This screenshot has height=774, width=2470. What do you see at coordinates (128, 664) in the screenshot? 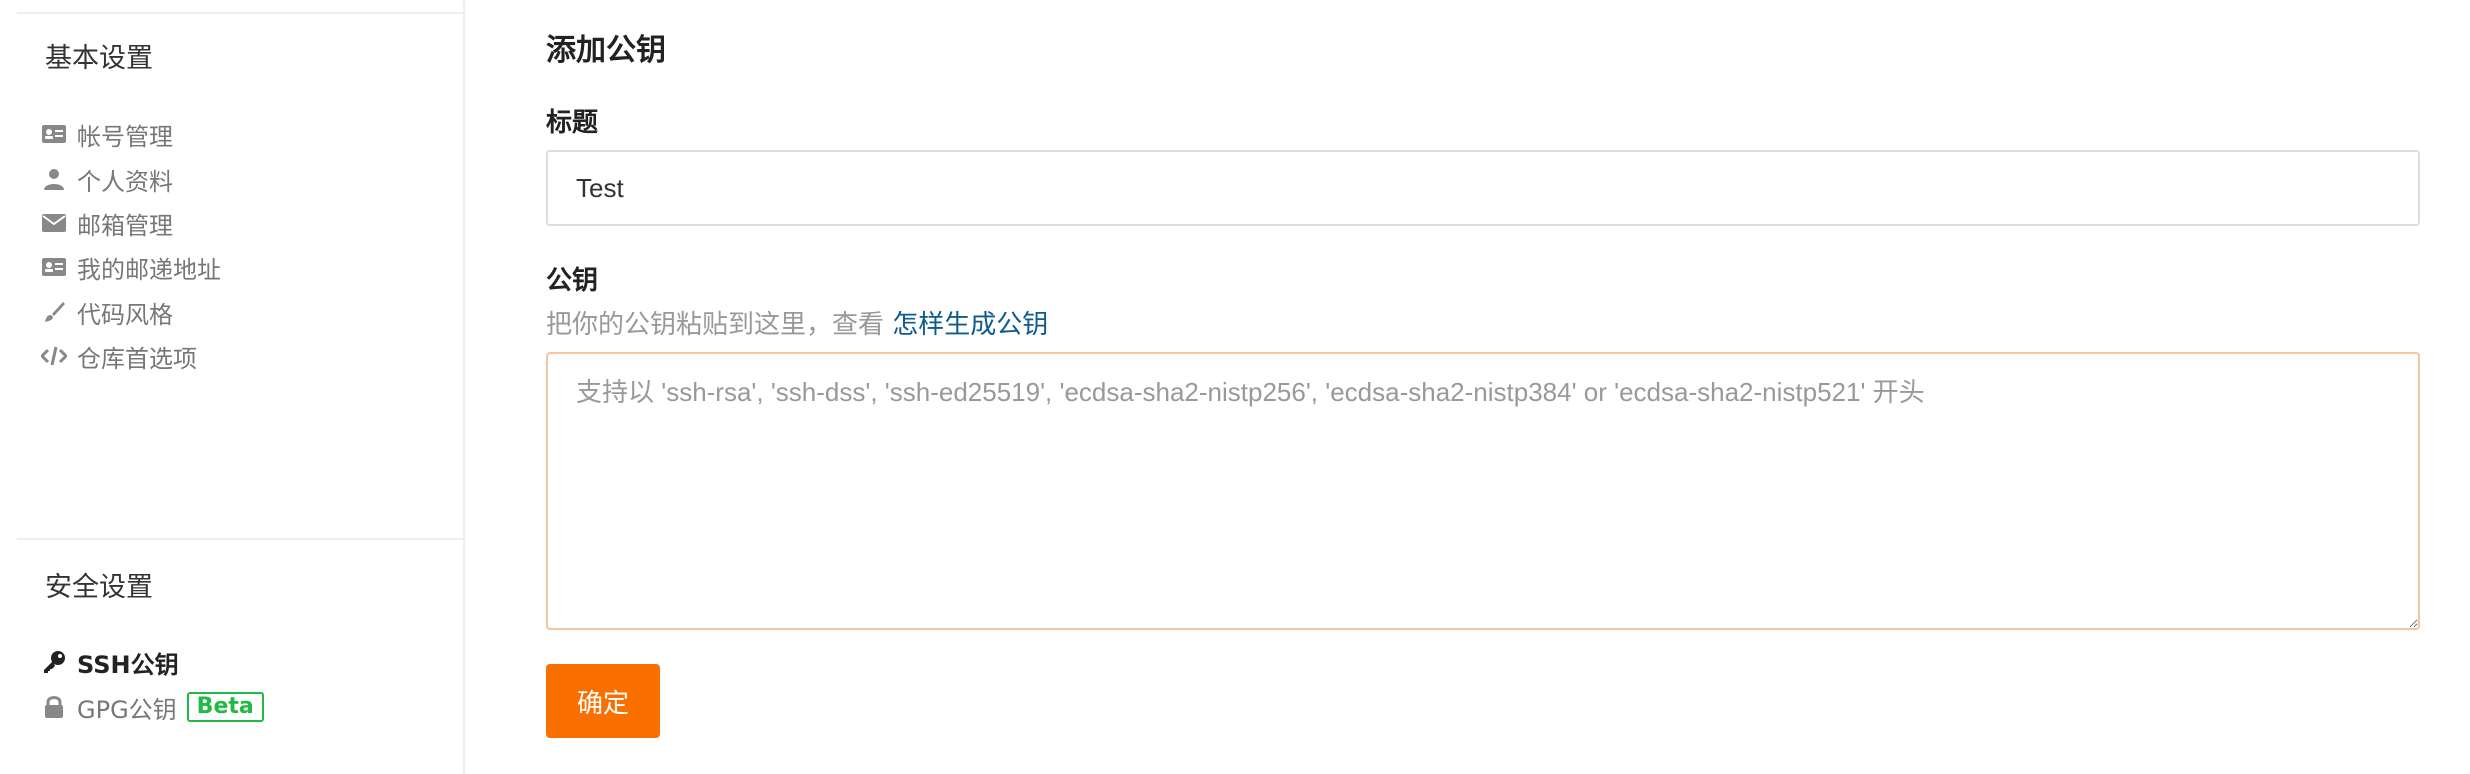
I see `sidebar-item-label: SSH公钥` at bounding box center [128, 664].